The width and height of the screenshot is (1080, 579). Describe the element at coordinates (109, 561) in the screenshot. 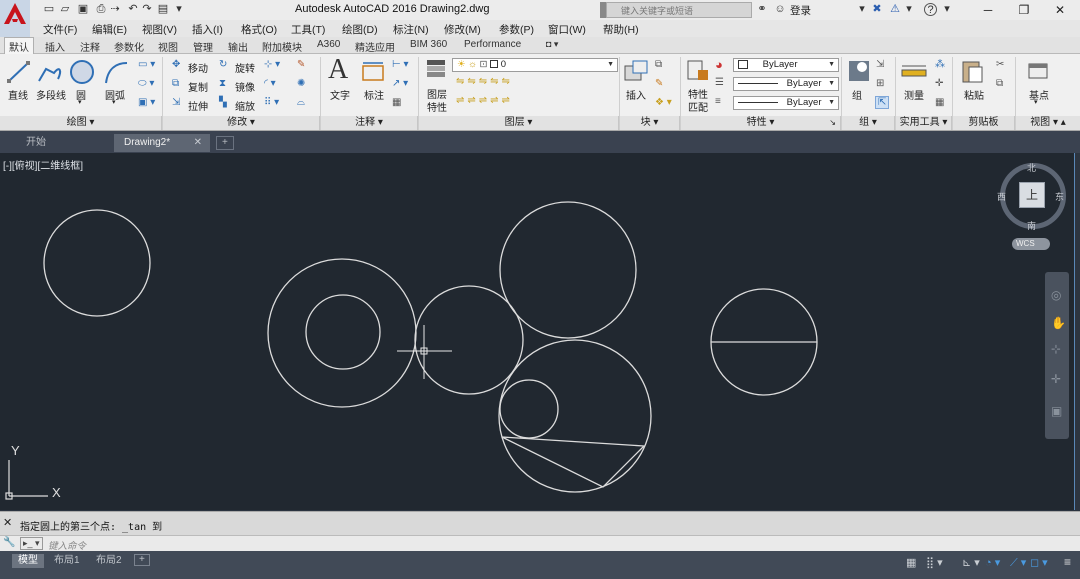

I see `layout-tab-layout2: 布局2` at that location.